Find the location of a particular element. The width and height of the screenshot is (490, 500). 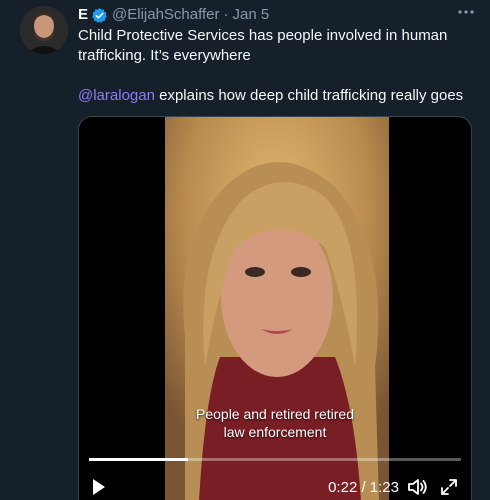

video-time: 0:22 / 1:23 is located at coordinates (363, 487).